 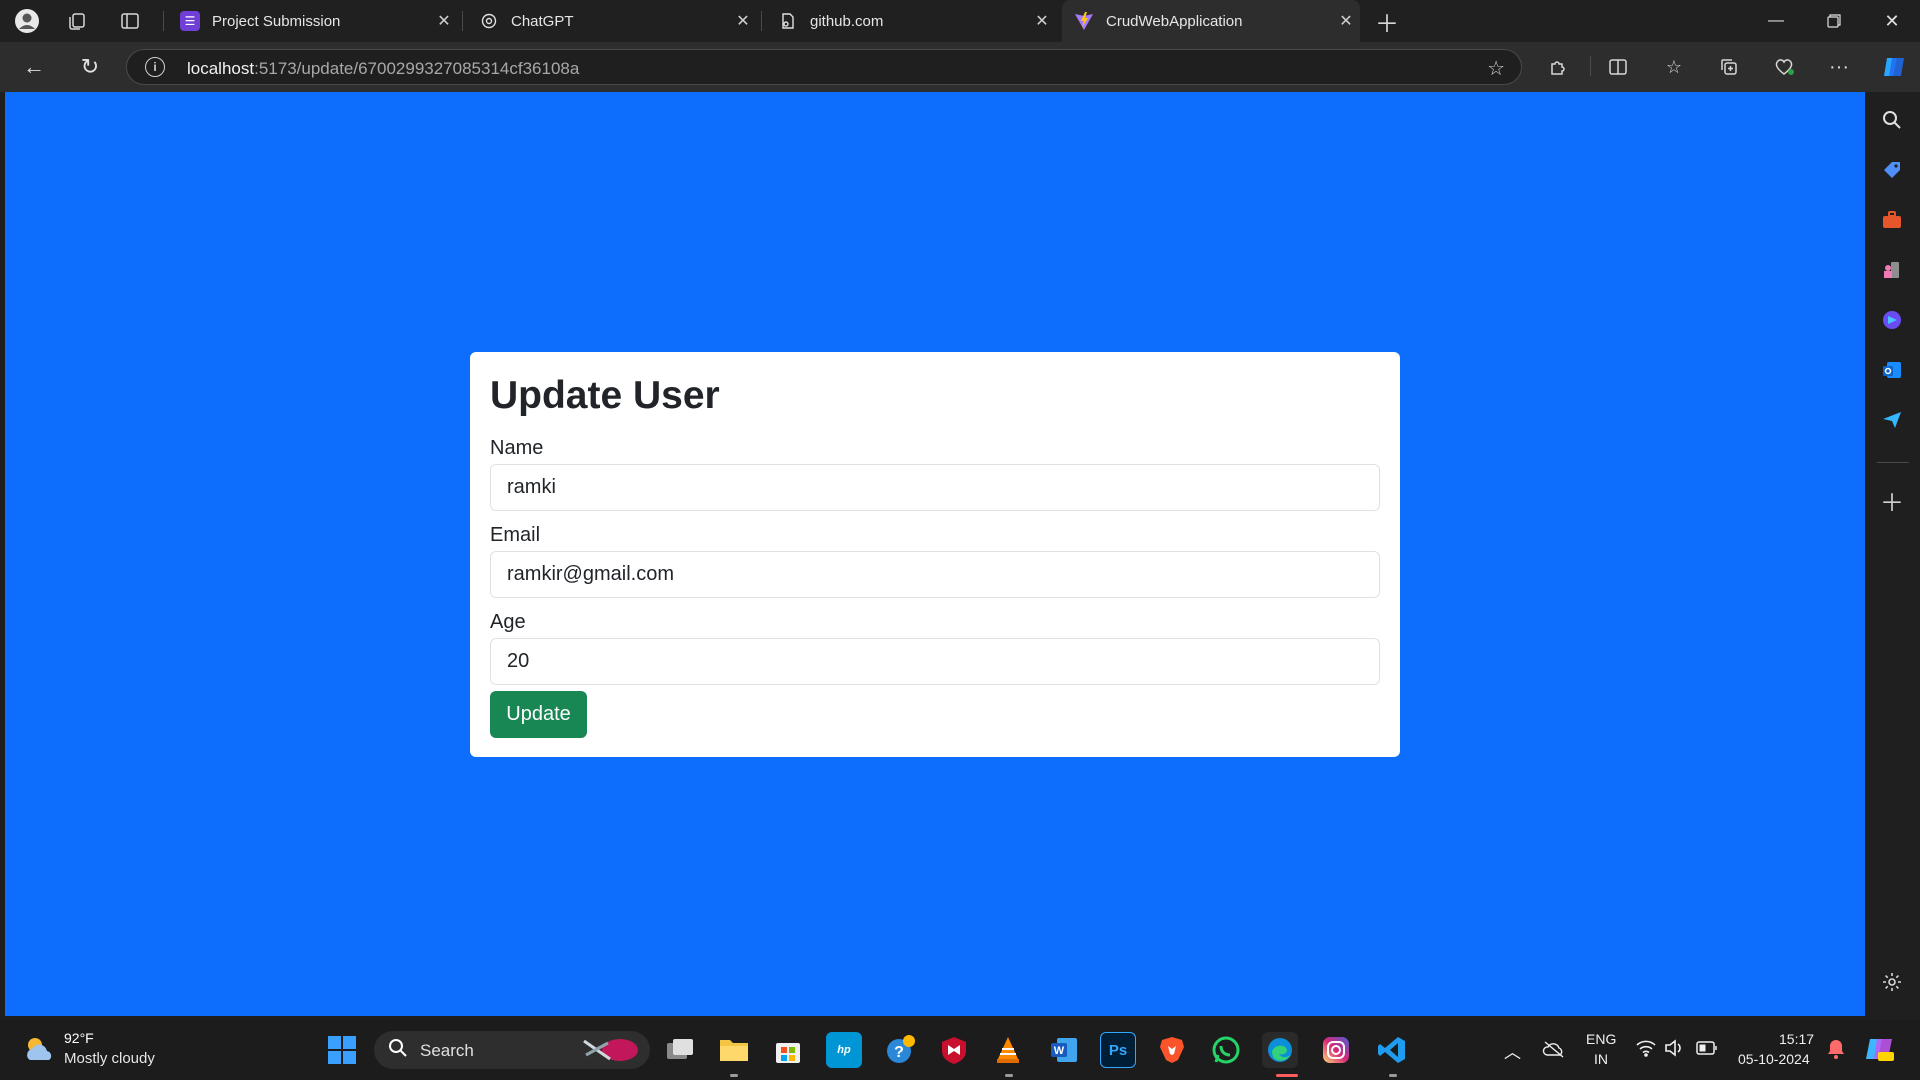 I want to click on vscode-icon, so click(x=1392, y=1050).